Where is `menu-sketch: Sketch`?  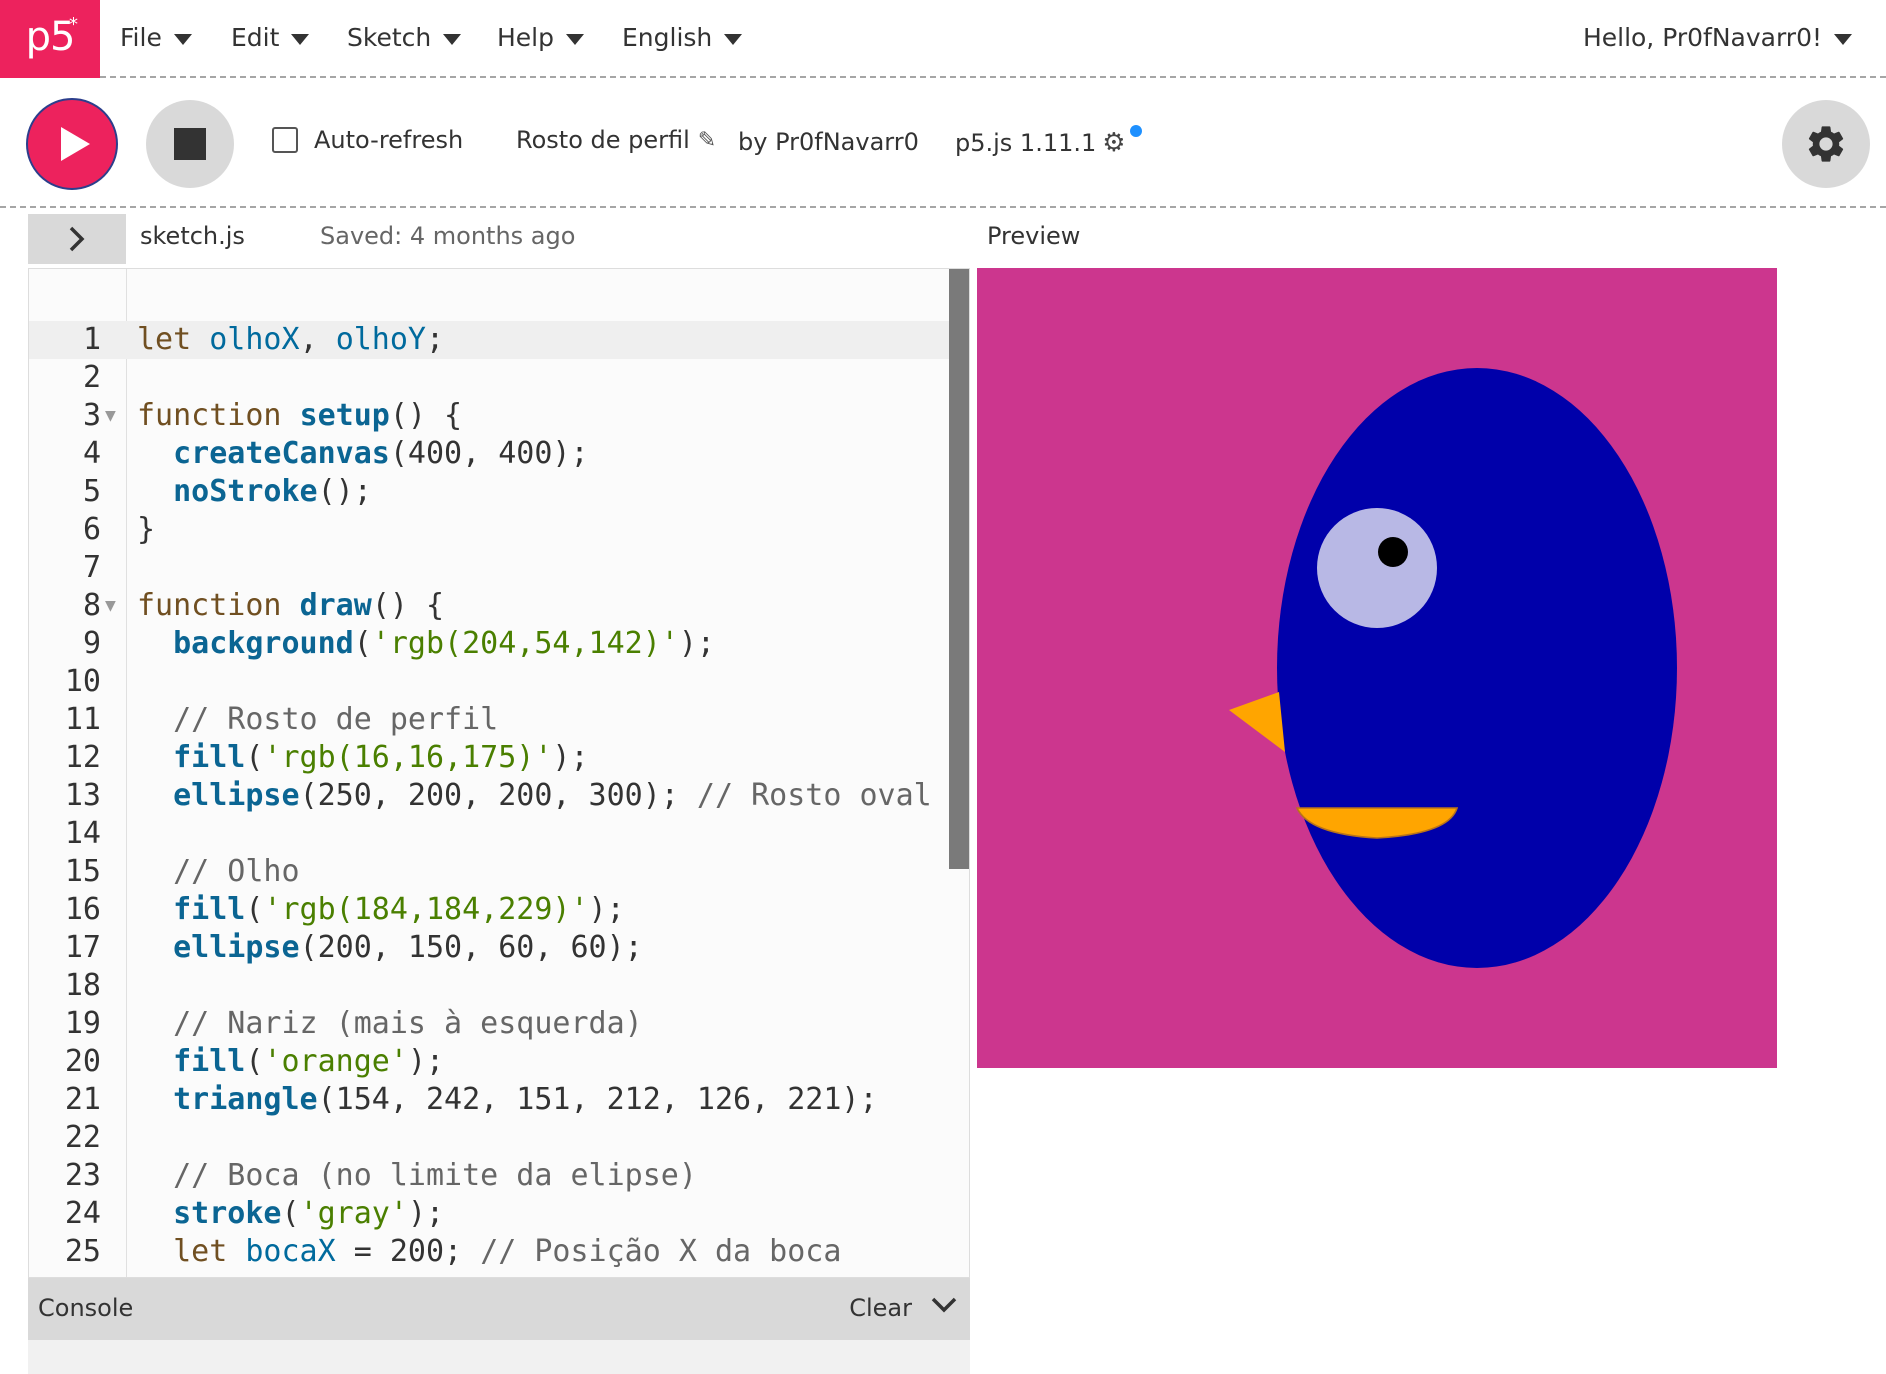
menu-sketch: Sketch is located at coordinates (404, 37).